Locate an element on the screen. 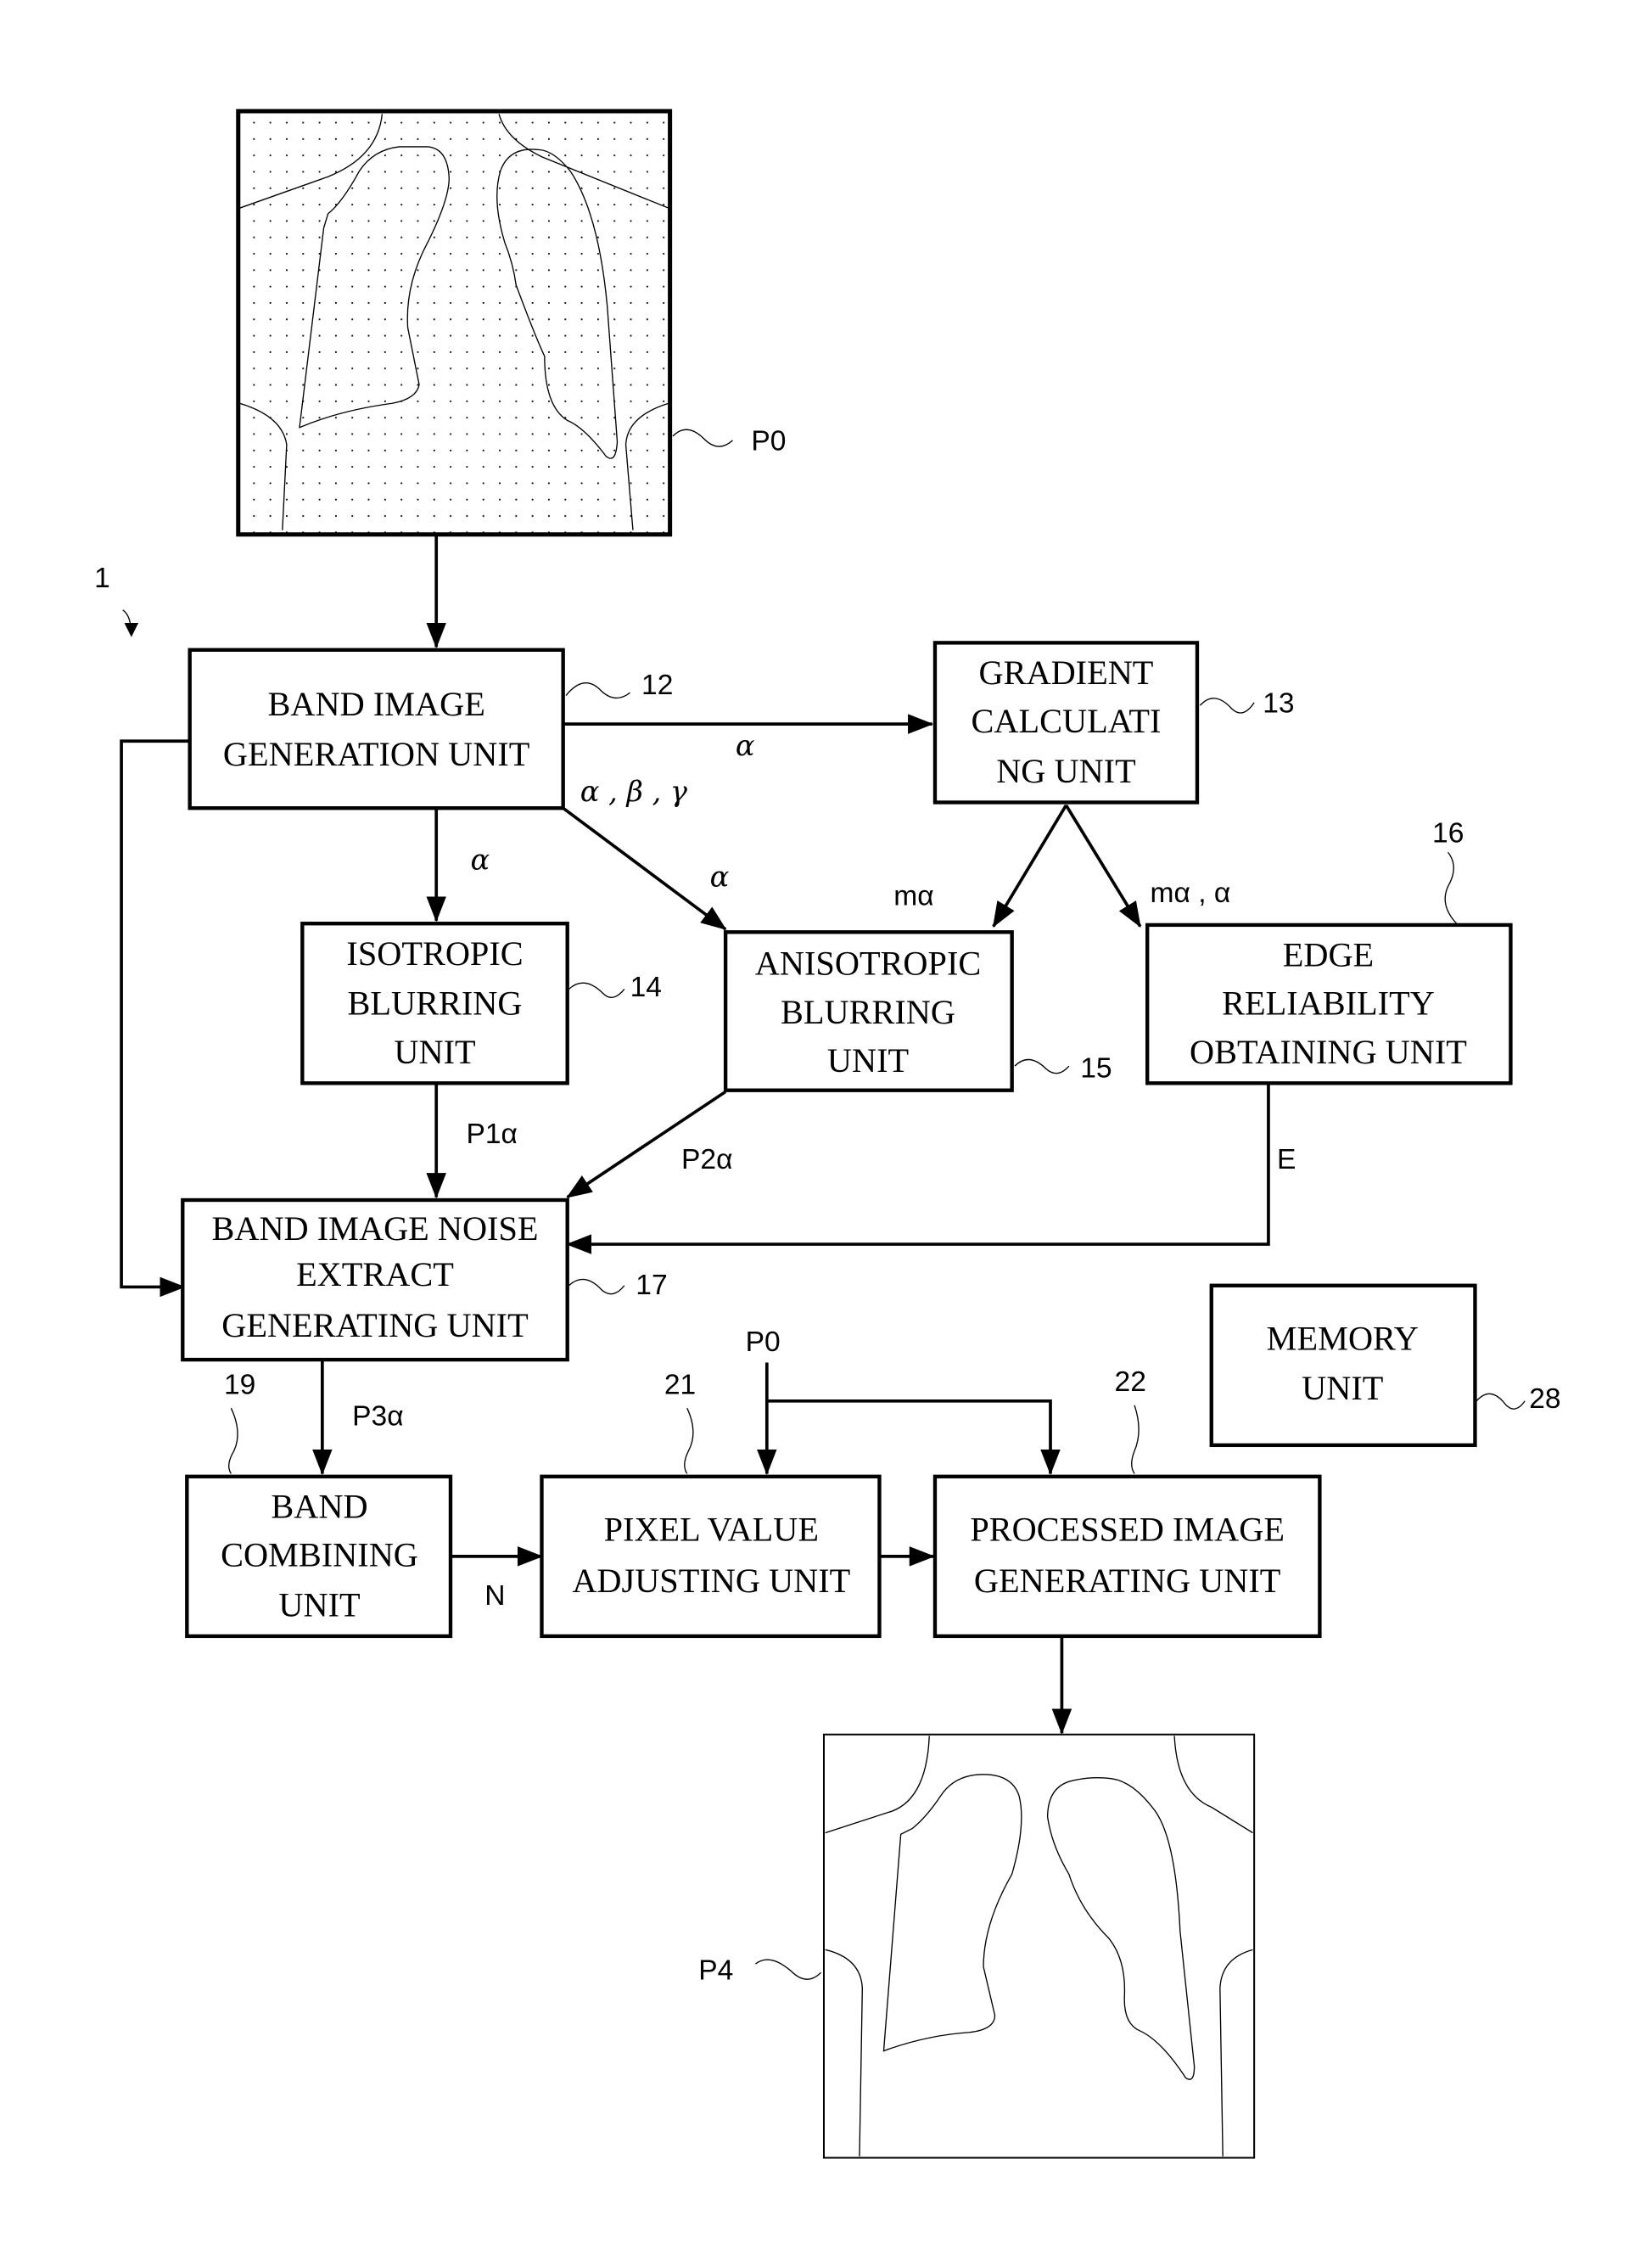 This screenshot has height=2249, width=1652. ref-13-leader is located at coordinates (1227, 706).